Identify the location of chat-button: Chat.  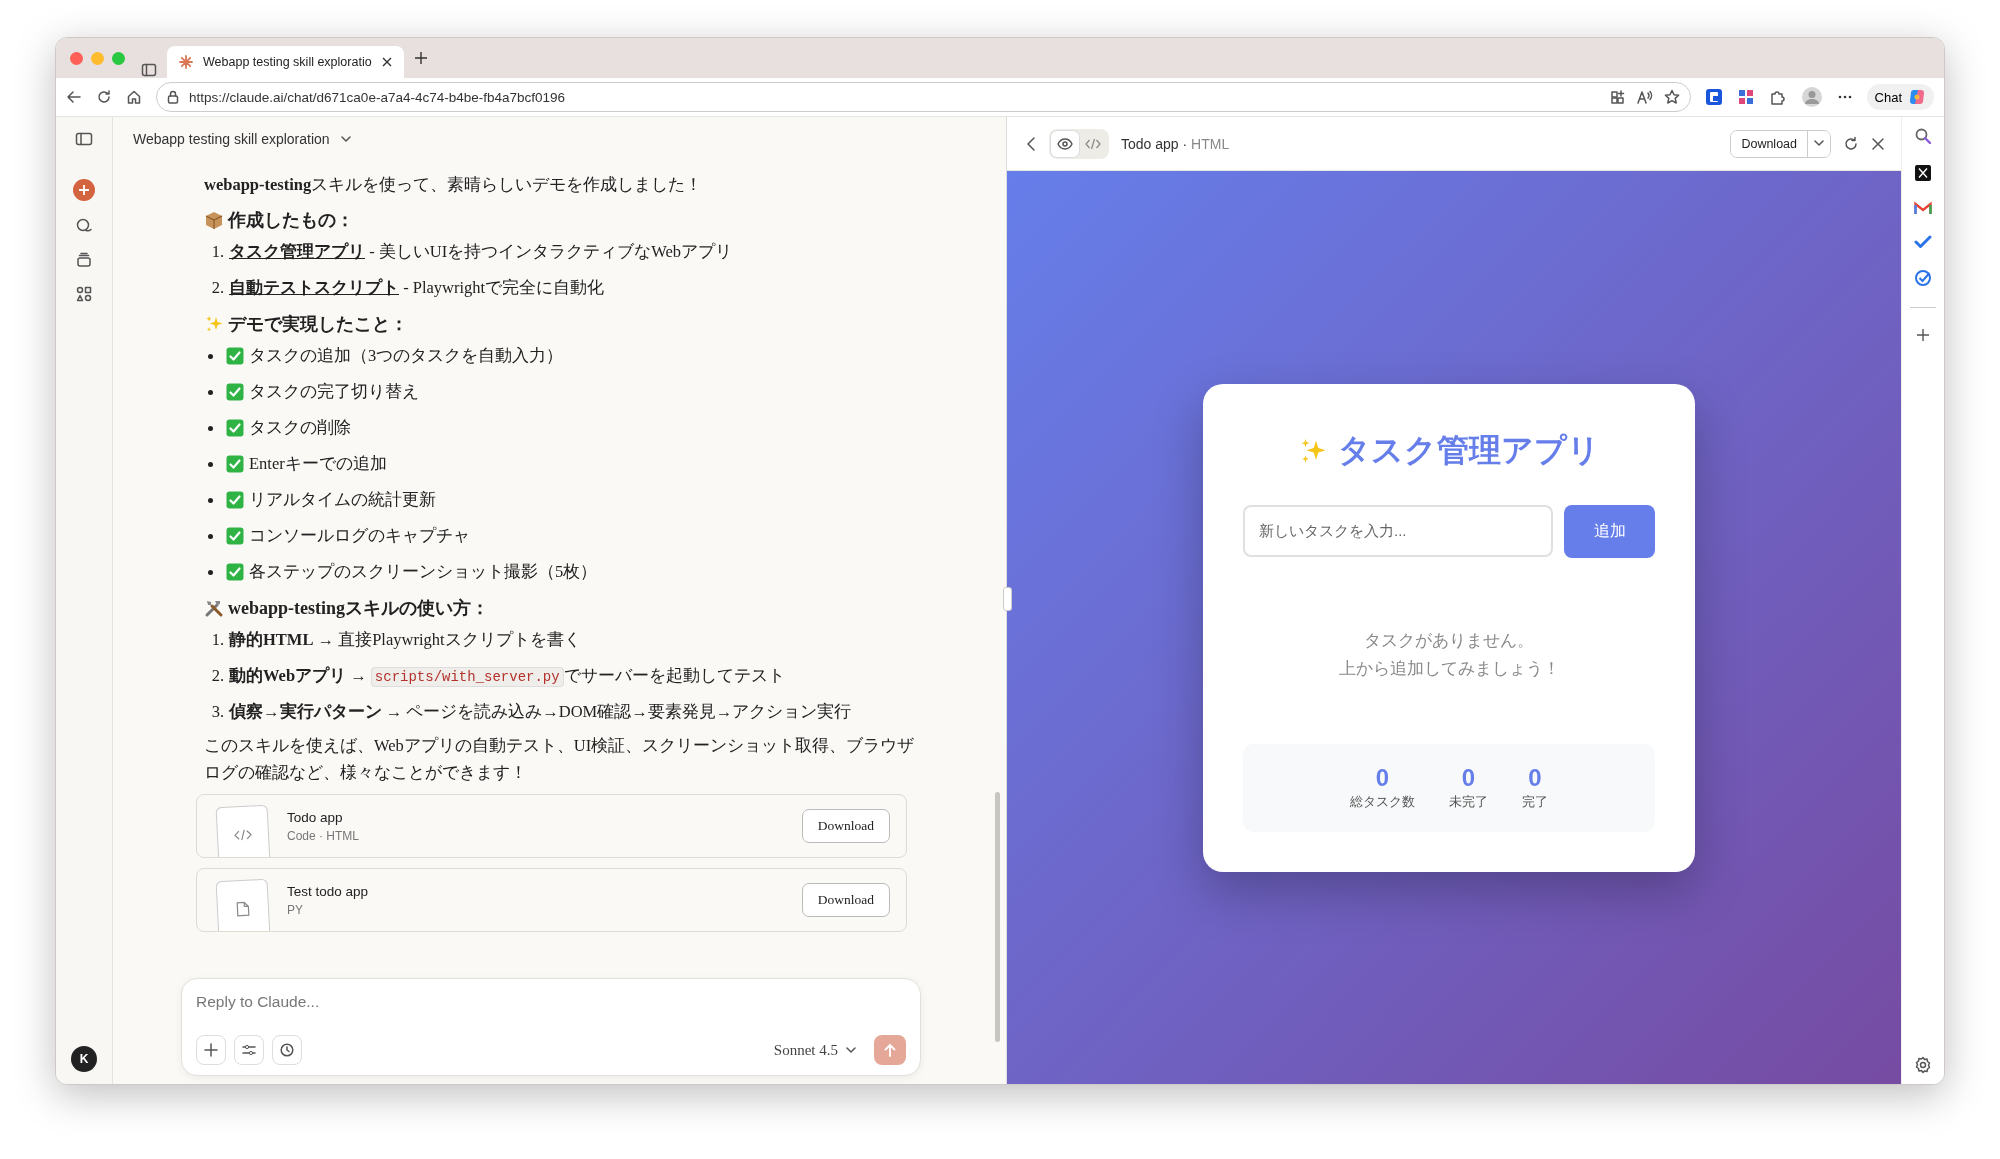
(1900, 97).